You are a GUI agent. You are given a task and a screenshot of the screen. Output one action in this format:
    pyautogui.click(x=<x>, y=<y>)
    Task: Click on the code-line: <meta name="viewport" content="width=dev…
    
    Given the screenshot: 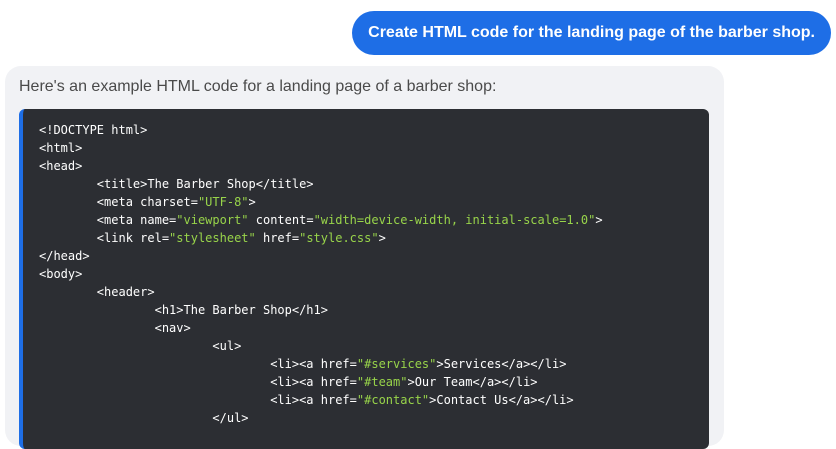 What is the action you would take?
    pyautogui.click(x=321, y=220)
    